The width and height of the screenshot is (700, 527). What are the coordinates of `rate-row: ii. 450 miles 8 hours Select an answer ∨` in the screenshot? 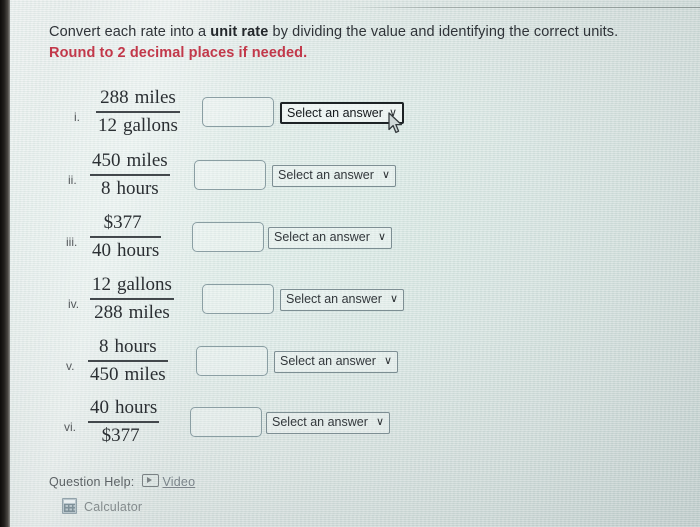 It's located at (238, 177).